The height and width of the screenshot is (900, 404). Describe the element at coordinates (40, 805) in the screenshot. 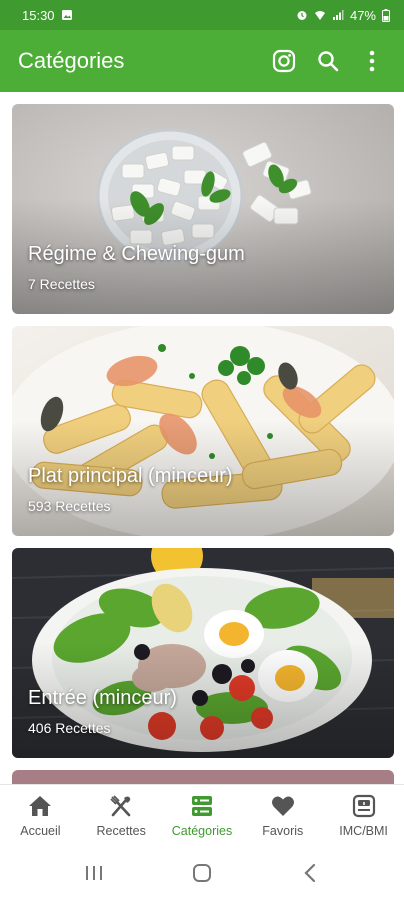

I see `home-icon` at that location.